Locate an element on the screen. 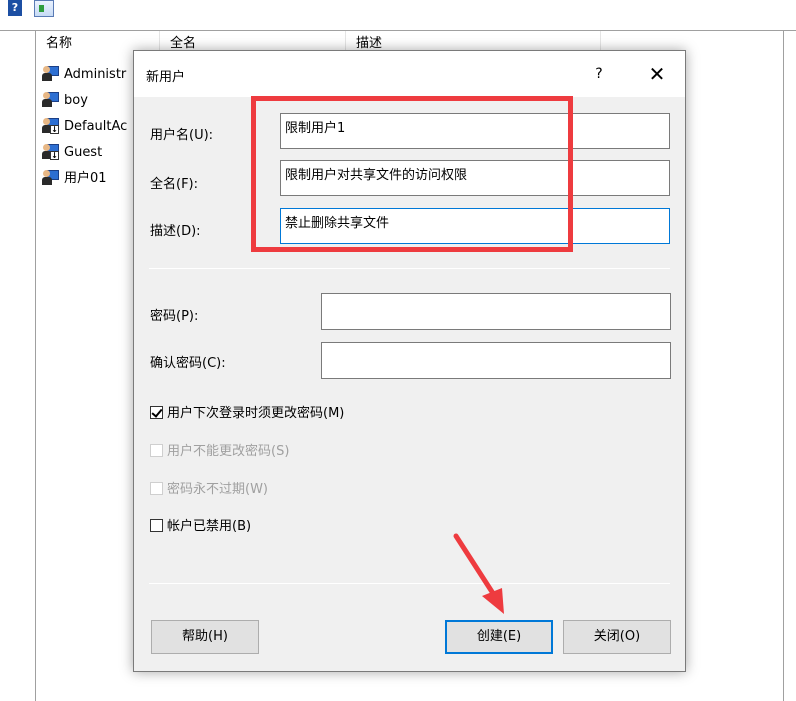  description-input is located at coordinates (475, 226).